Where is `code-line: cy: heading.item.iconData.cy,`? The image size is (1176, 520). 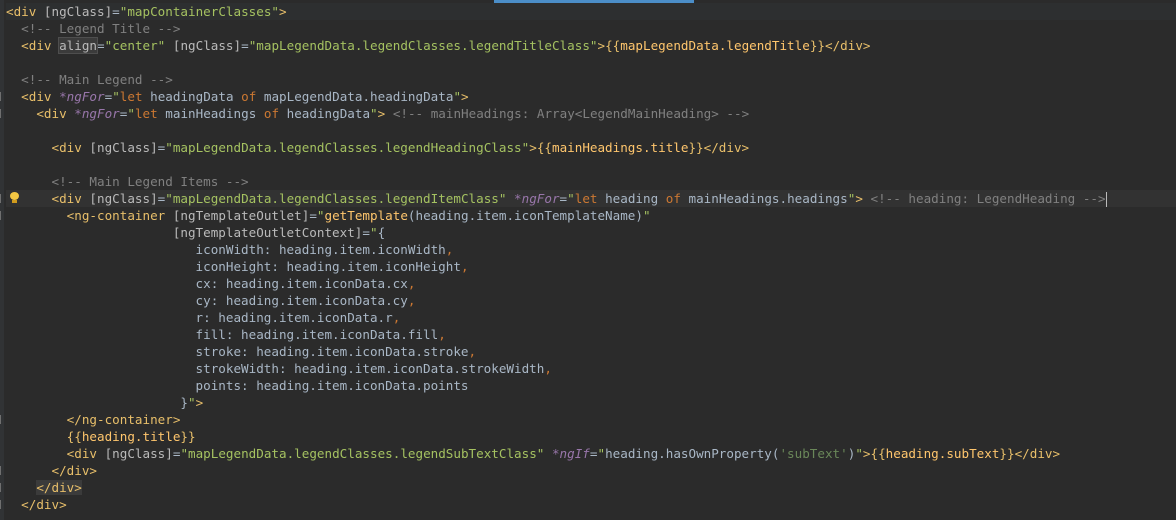
code-line: cy: heading.item.iconData.cy, is located at coordinates (591, 300).